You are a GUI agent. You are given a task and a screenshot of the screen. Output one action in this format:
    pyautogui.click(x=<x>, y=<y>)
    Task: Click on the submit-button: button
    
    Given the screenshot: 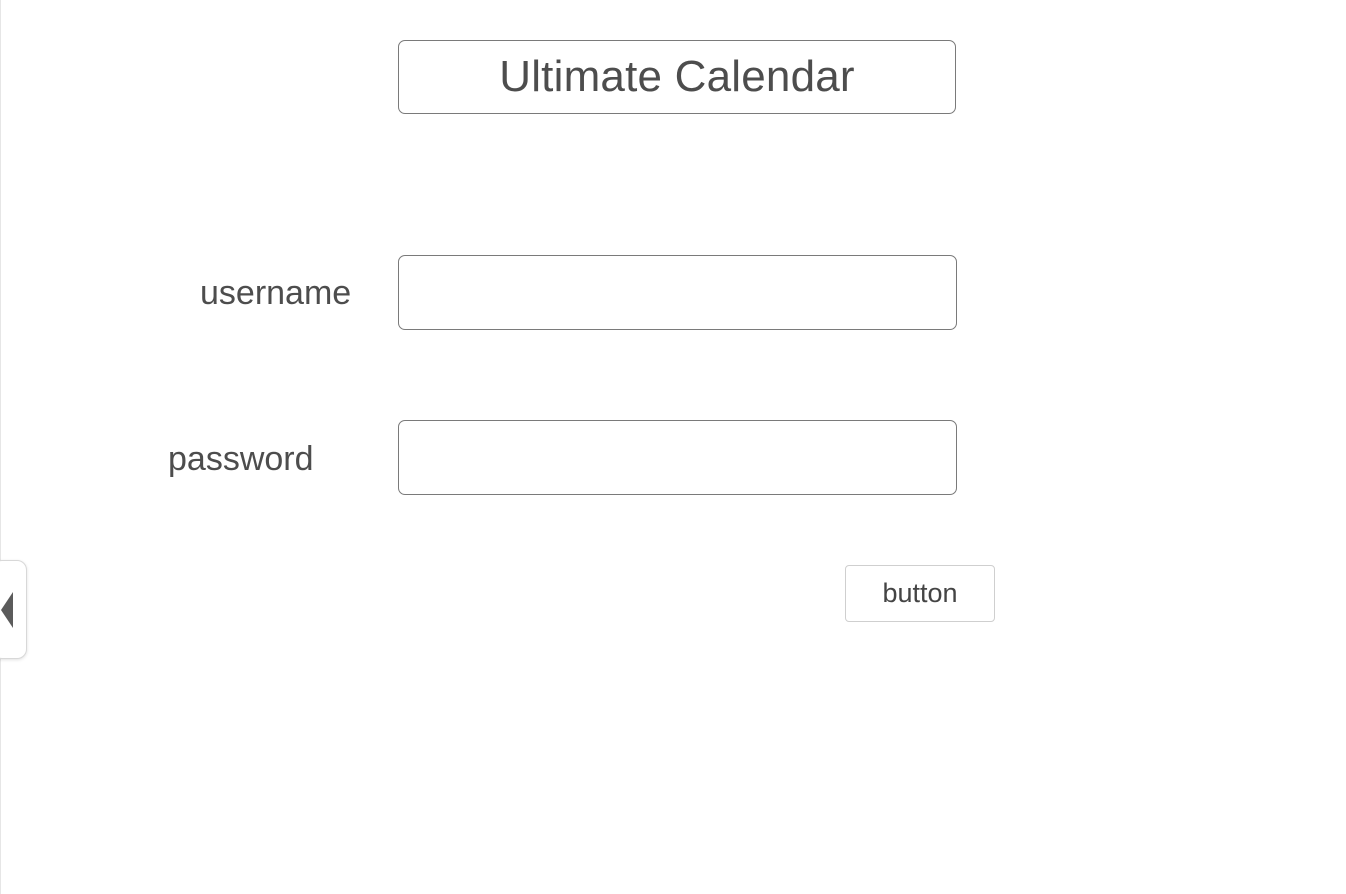 What is the action you would take?
    pyautogui.click(x=920, y=593)
    